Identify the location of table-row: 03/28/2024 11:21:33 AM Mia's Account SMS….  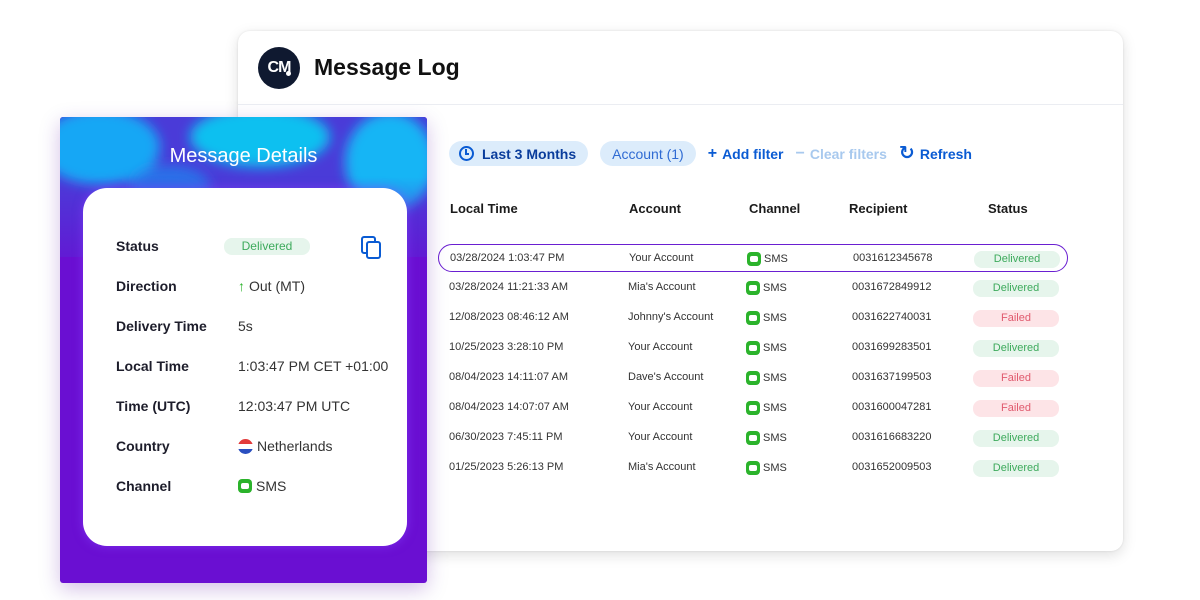
(753, 288).